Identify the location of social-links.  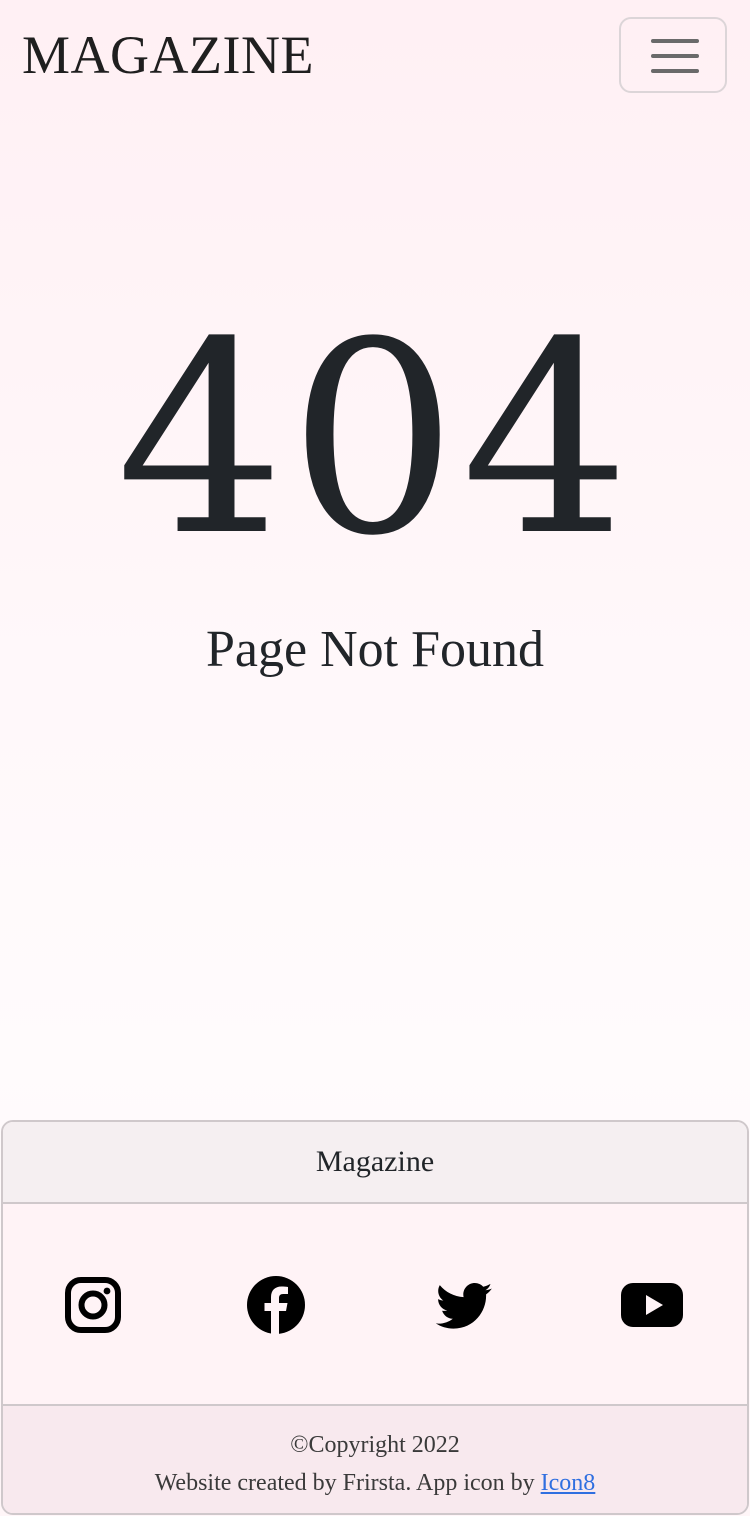
(375, 1305).